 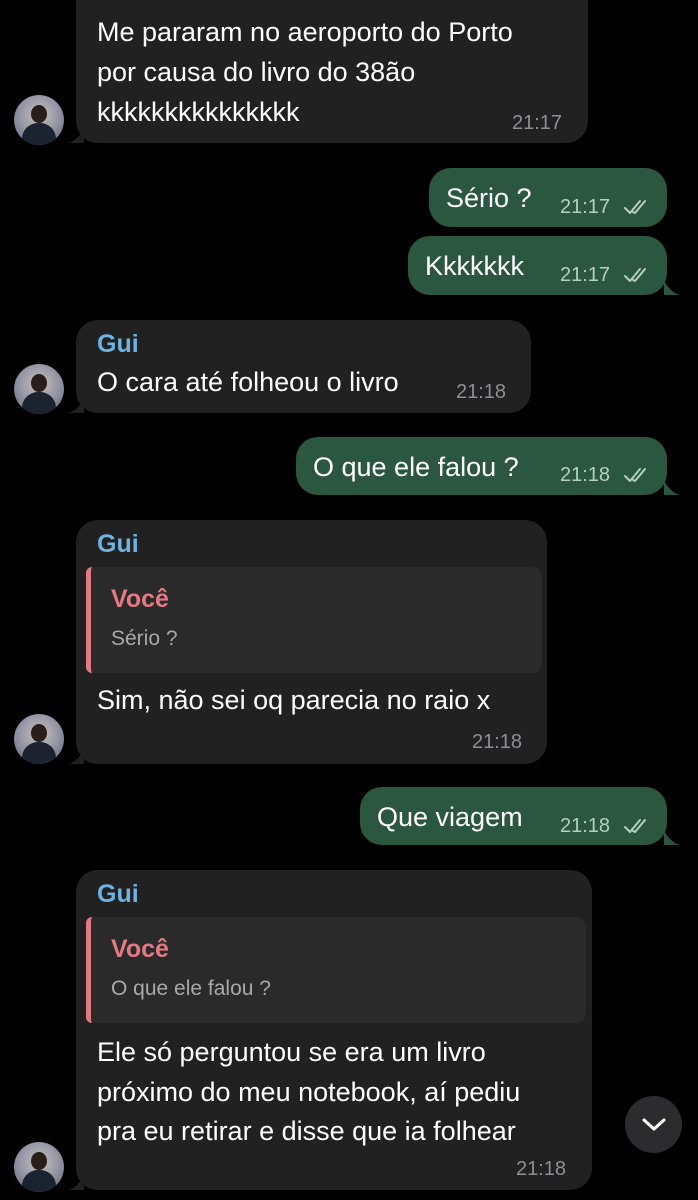 I want to click on message-bubble-outgoing: Kkkkkkk 21:17, so click(x=537, y=265).